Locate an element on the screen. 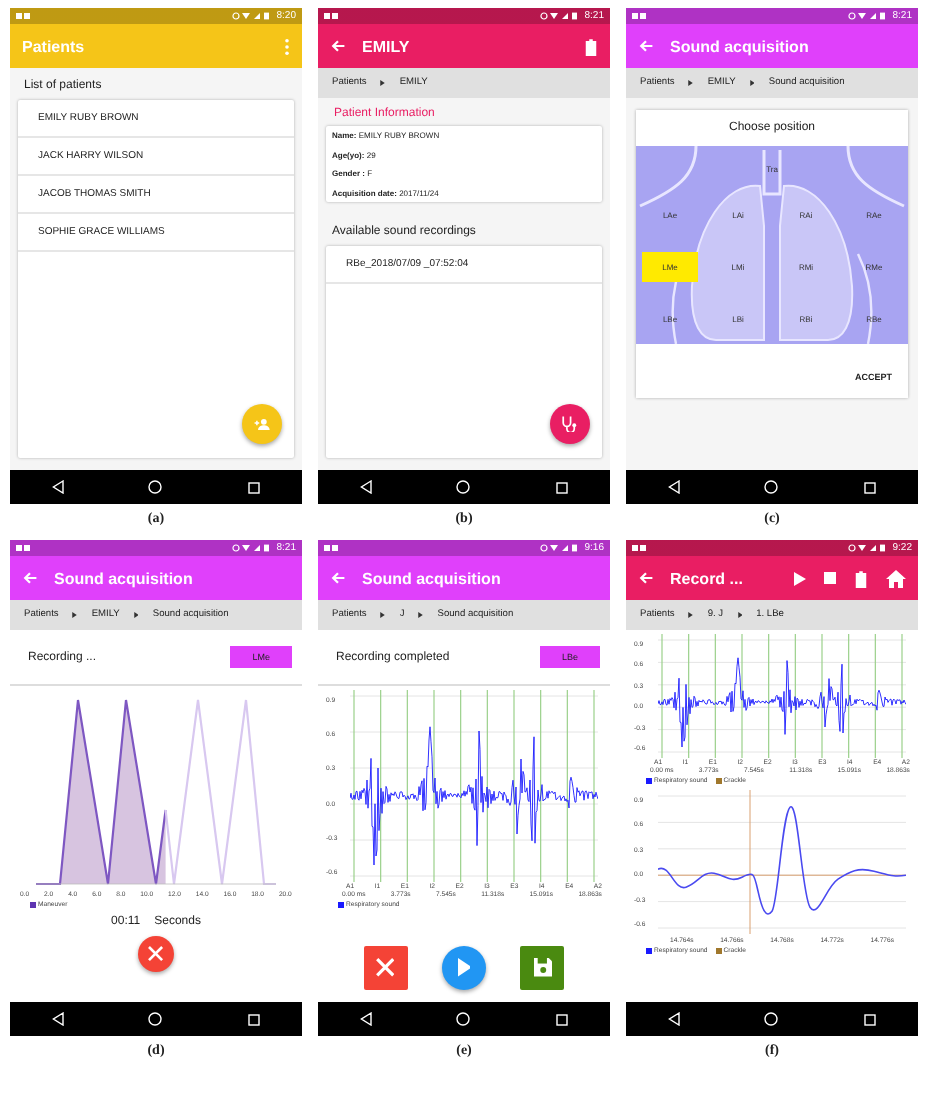 This screenshot has width=928, height=1100. stethoscope-button is located at coordinates (570, 424).